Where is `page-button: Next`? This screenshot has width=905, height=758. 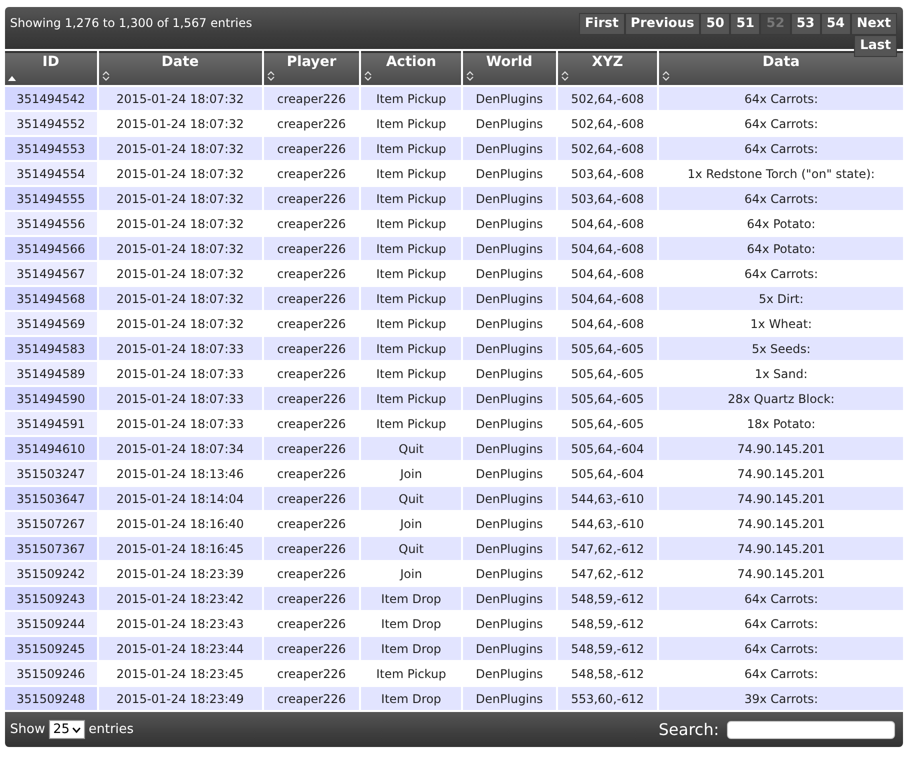 page-button: Next is located at coordinates (873, 24).